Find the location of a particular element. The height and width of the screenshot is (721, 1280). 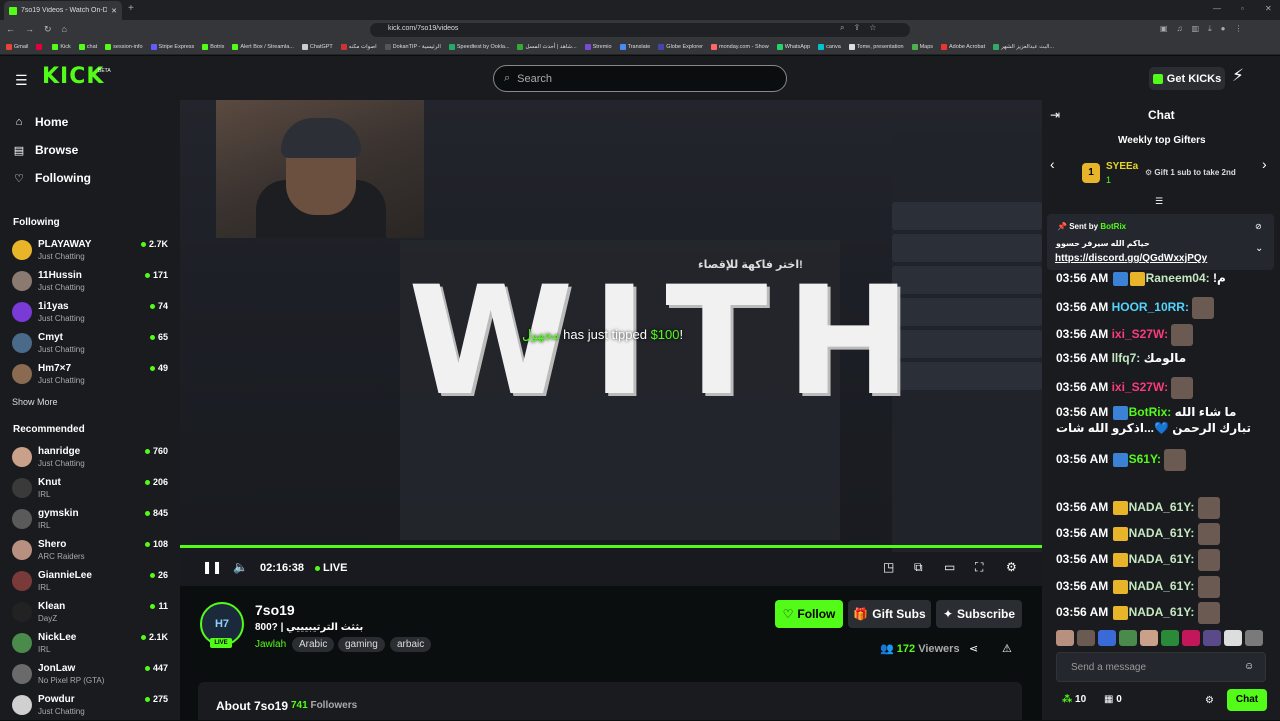

home-browser-icon: ⌂ is located at coordinates (64, 29).